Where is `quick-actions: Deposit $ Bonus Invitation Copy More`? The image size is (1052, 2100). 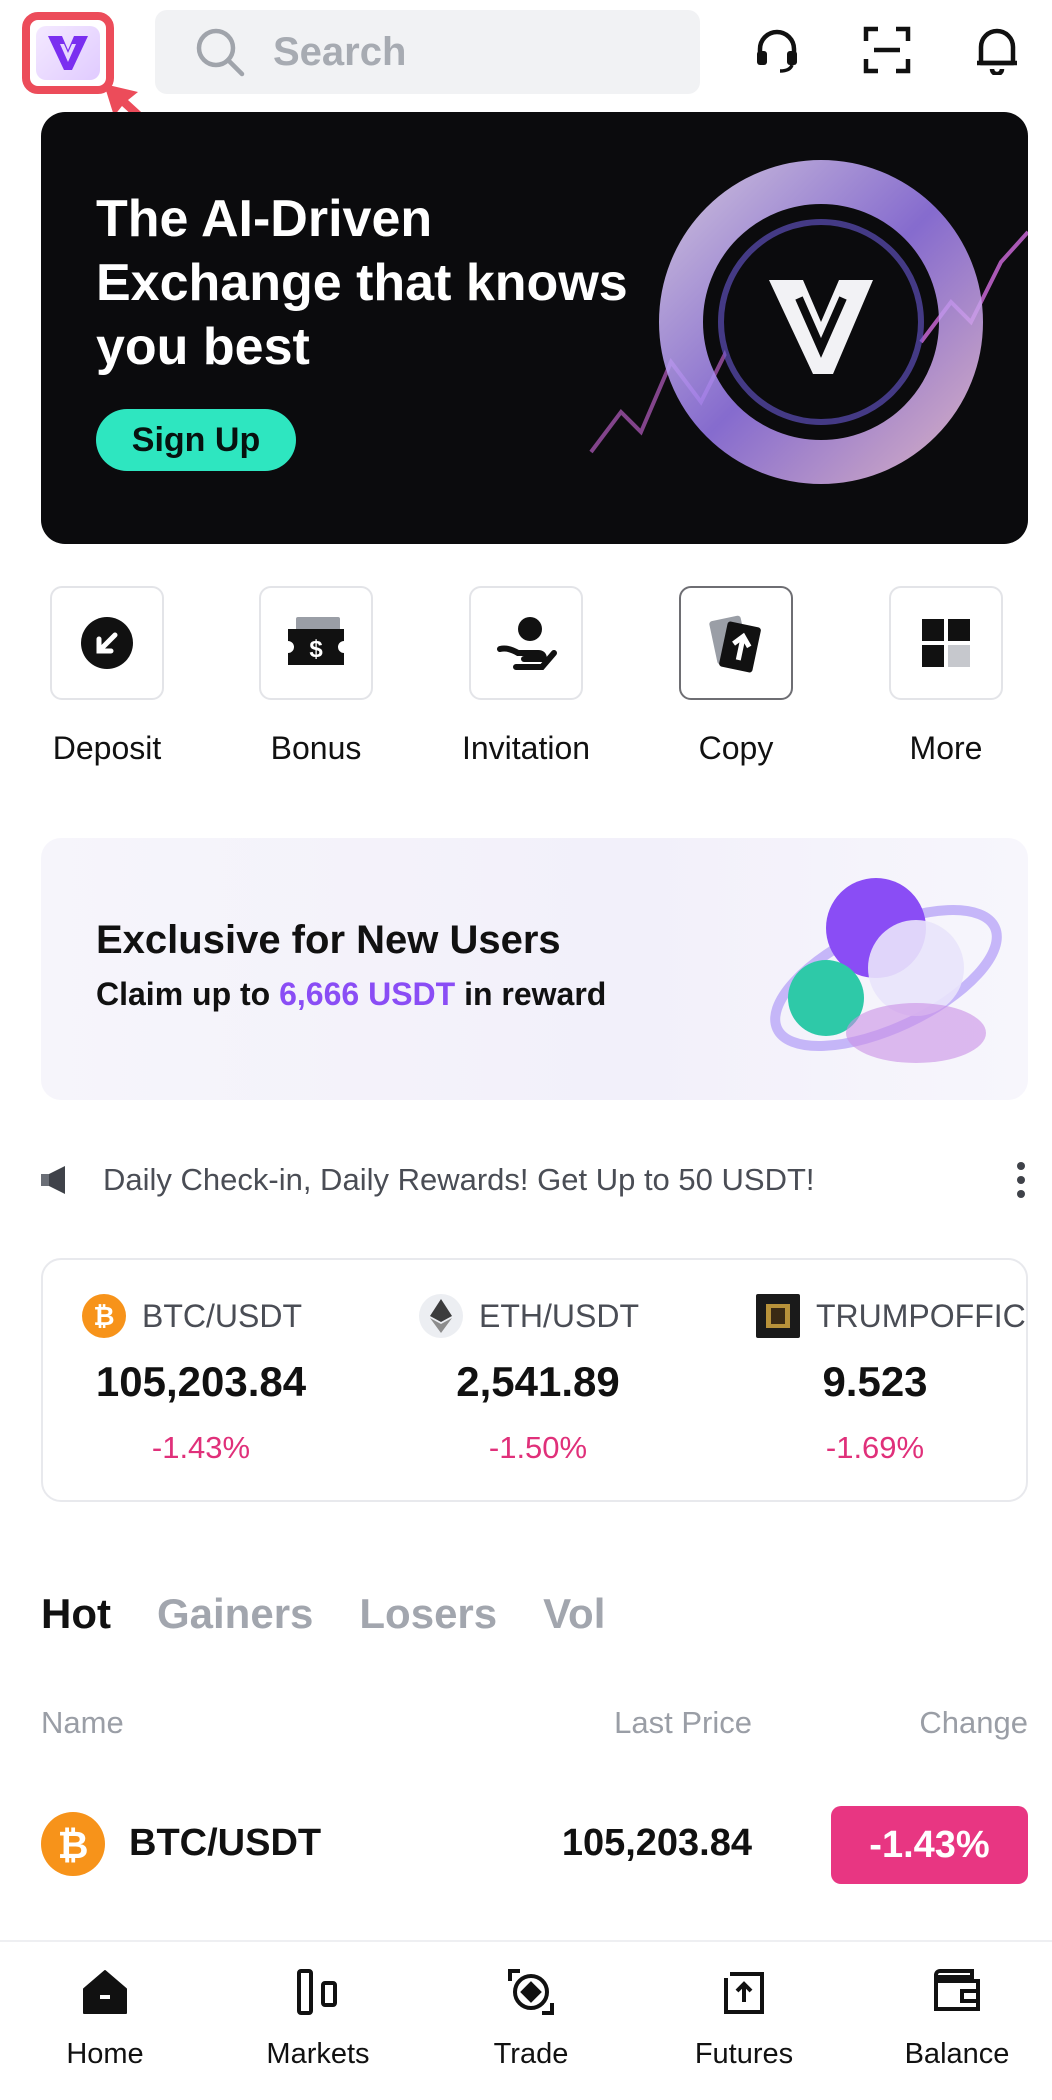
quick-actions: Deposit $ Bonus Invitation Copy More is located at coordinates (526, 681).